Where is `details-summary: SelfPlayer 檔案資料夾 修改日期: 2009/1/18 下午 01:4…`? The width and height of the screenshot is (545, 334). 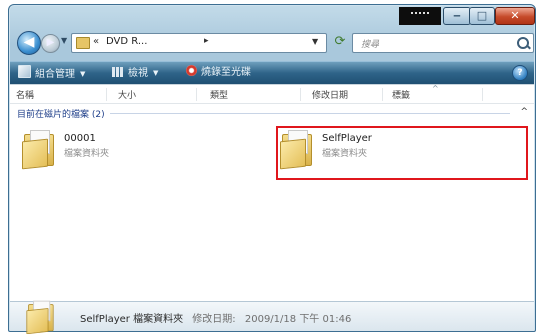 details-summary: SelfPlayer 檔案資料夾 修改日期: 2009/1/18 下午 01:4… is located at coordinates (215, 317).